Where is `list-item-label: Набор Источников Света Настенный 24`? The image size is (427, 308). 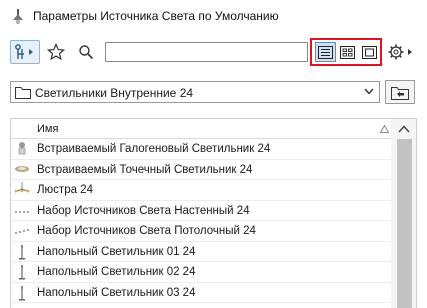
list-item-label: Набор Источников Света Настенный 24 is located at coordinates (143, 210).